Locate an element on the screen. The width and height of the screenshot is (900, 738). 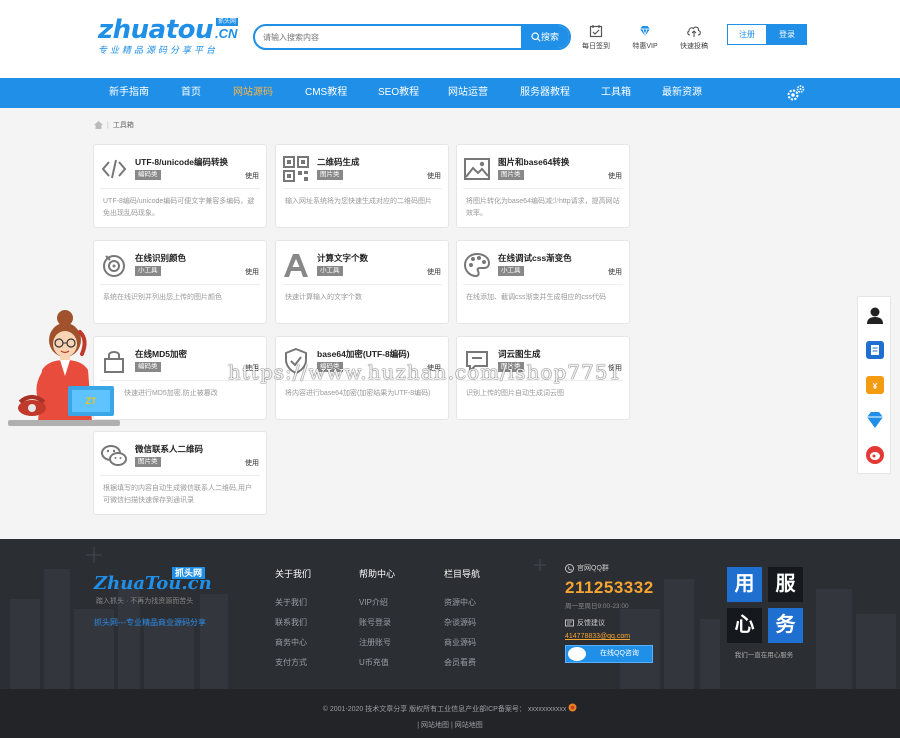
footer-link: 账号登录 is located at coordinates (377, 623).